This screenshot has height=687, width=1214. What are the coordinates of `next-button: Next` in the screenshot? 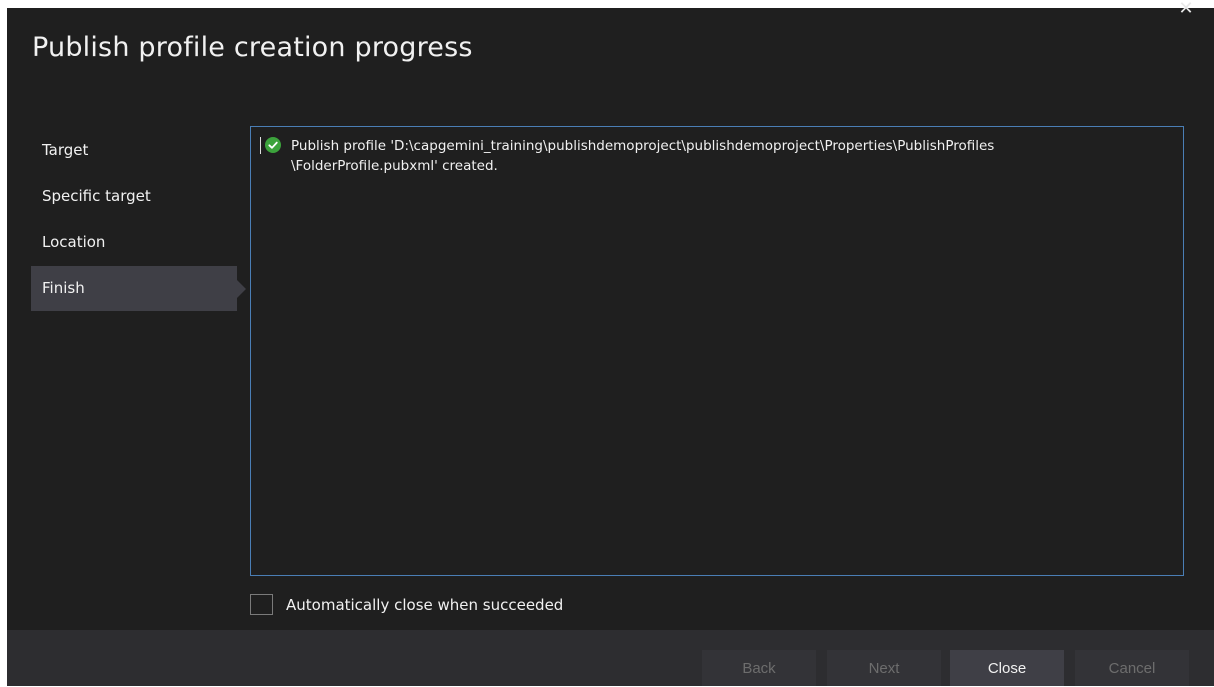 It's located at (884, 668).